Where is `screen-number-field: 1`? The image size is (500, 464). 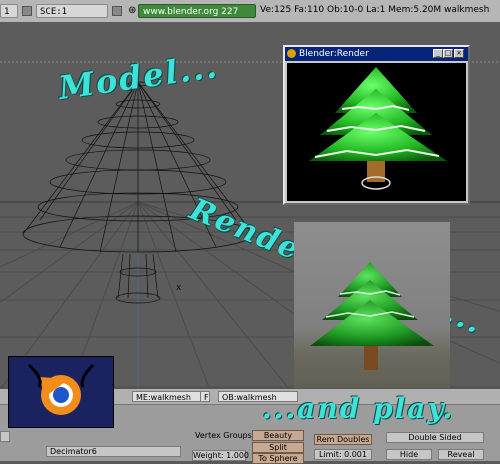 screen-number-field: 1 is located at coordinates (9, 11).